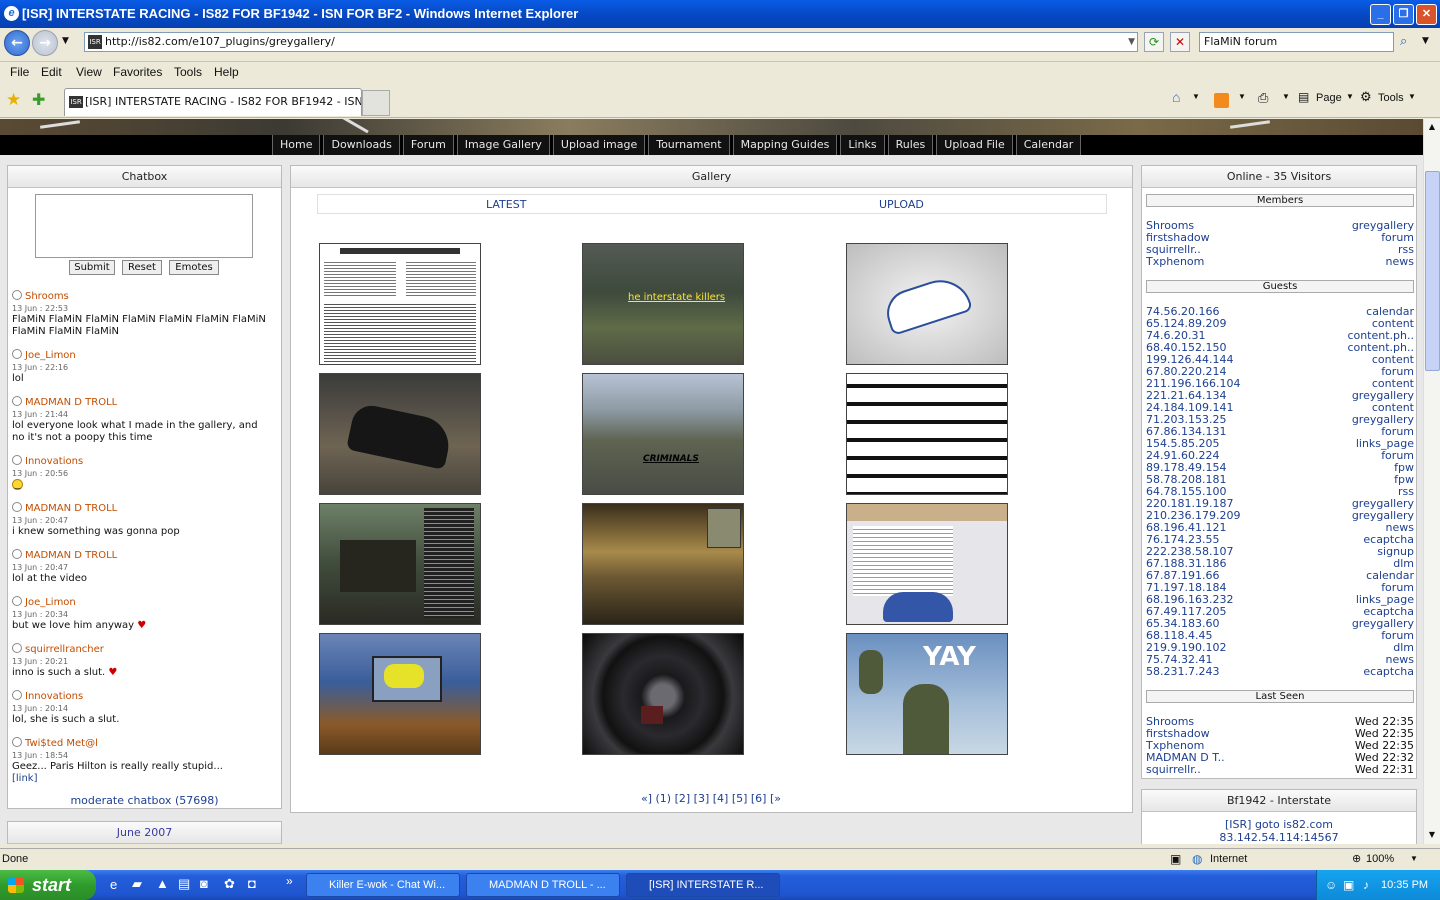 The width and height of the screenshot is (1440, 900). I want to click on quicklaunch-folder-icon: ▰, so click(137, 884).